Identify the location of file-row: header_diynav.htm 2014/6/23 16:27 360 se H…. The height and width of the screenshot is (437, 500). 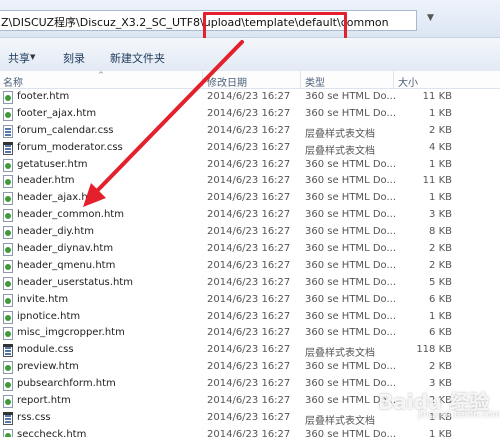
(250, 249).